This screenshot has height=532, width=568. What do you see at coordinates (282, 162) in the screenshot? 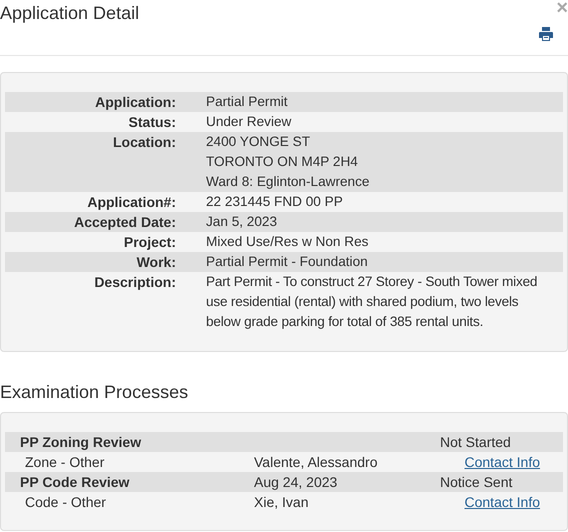
I see `field-value: TORONTO ON M4P 2H4` at bounding box center [282, 162].